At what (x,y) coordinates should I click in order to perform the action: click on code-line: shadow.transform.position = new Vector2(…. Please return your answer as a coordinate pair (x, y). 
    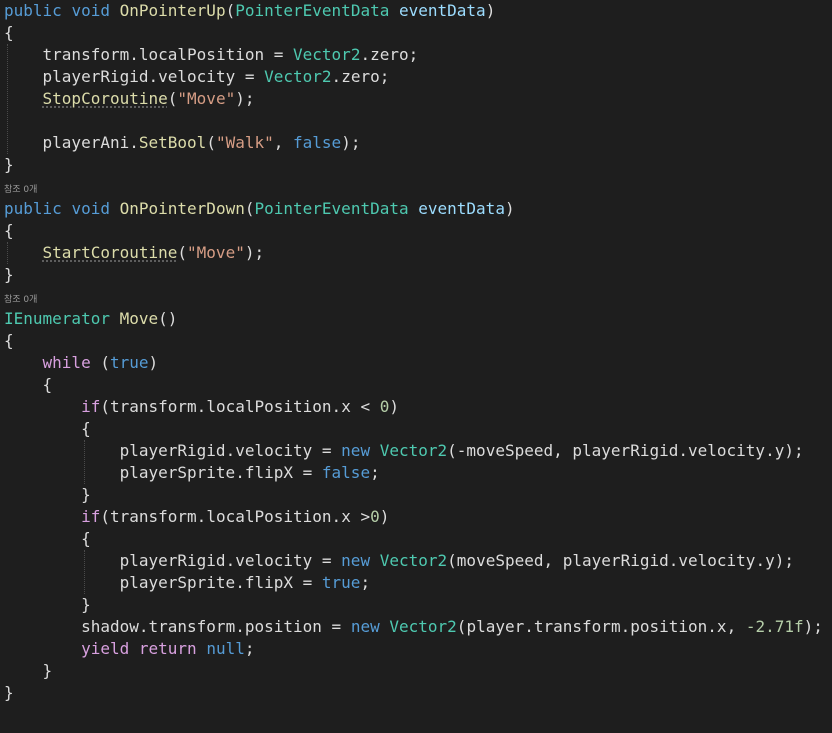
    Looking at the image, I should click on (413, 627).